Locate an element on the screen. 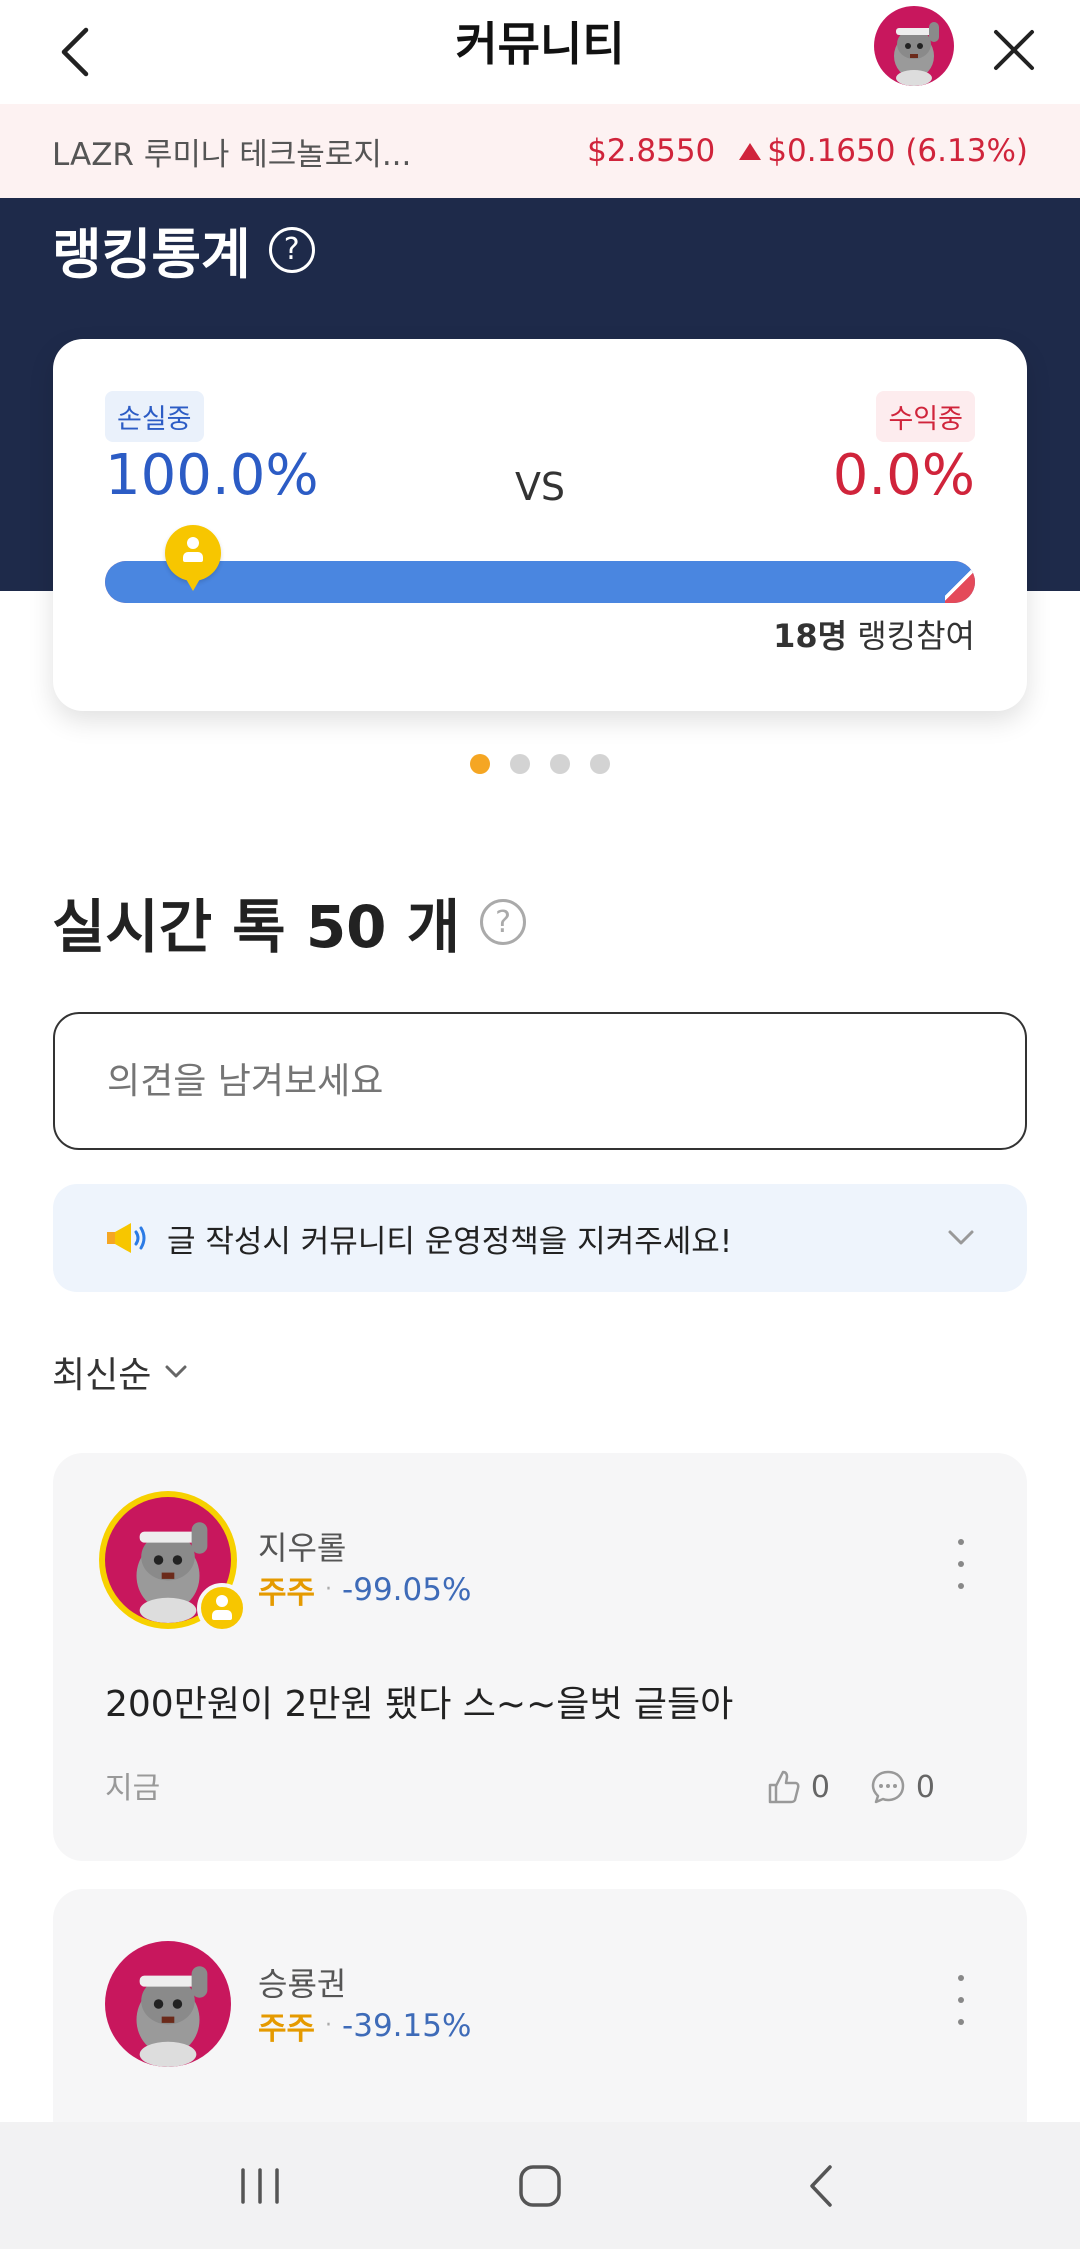 This screenshot has height=2249, width=1080. post-user-meta: 주주 · -99.05% is located at coordinates (364, 1589).